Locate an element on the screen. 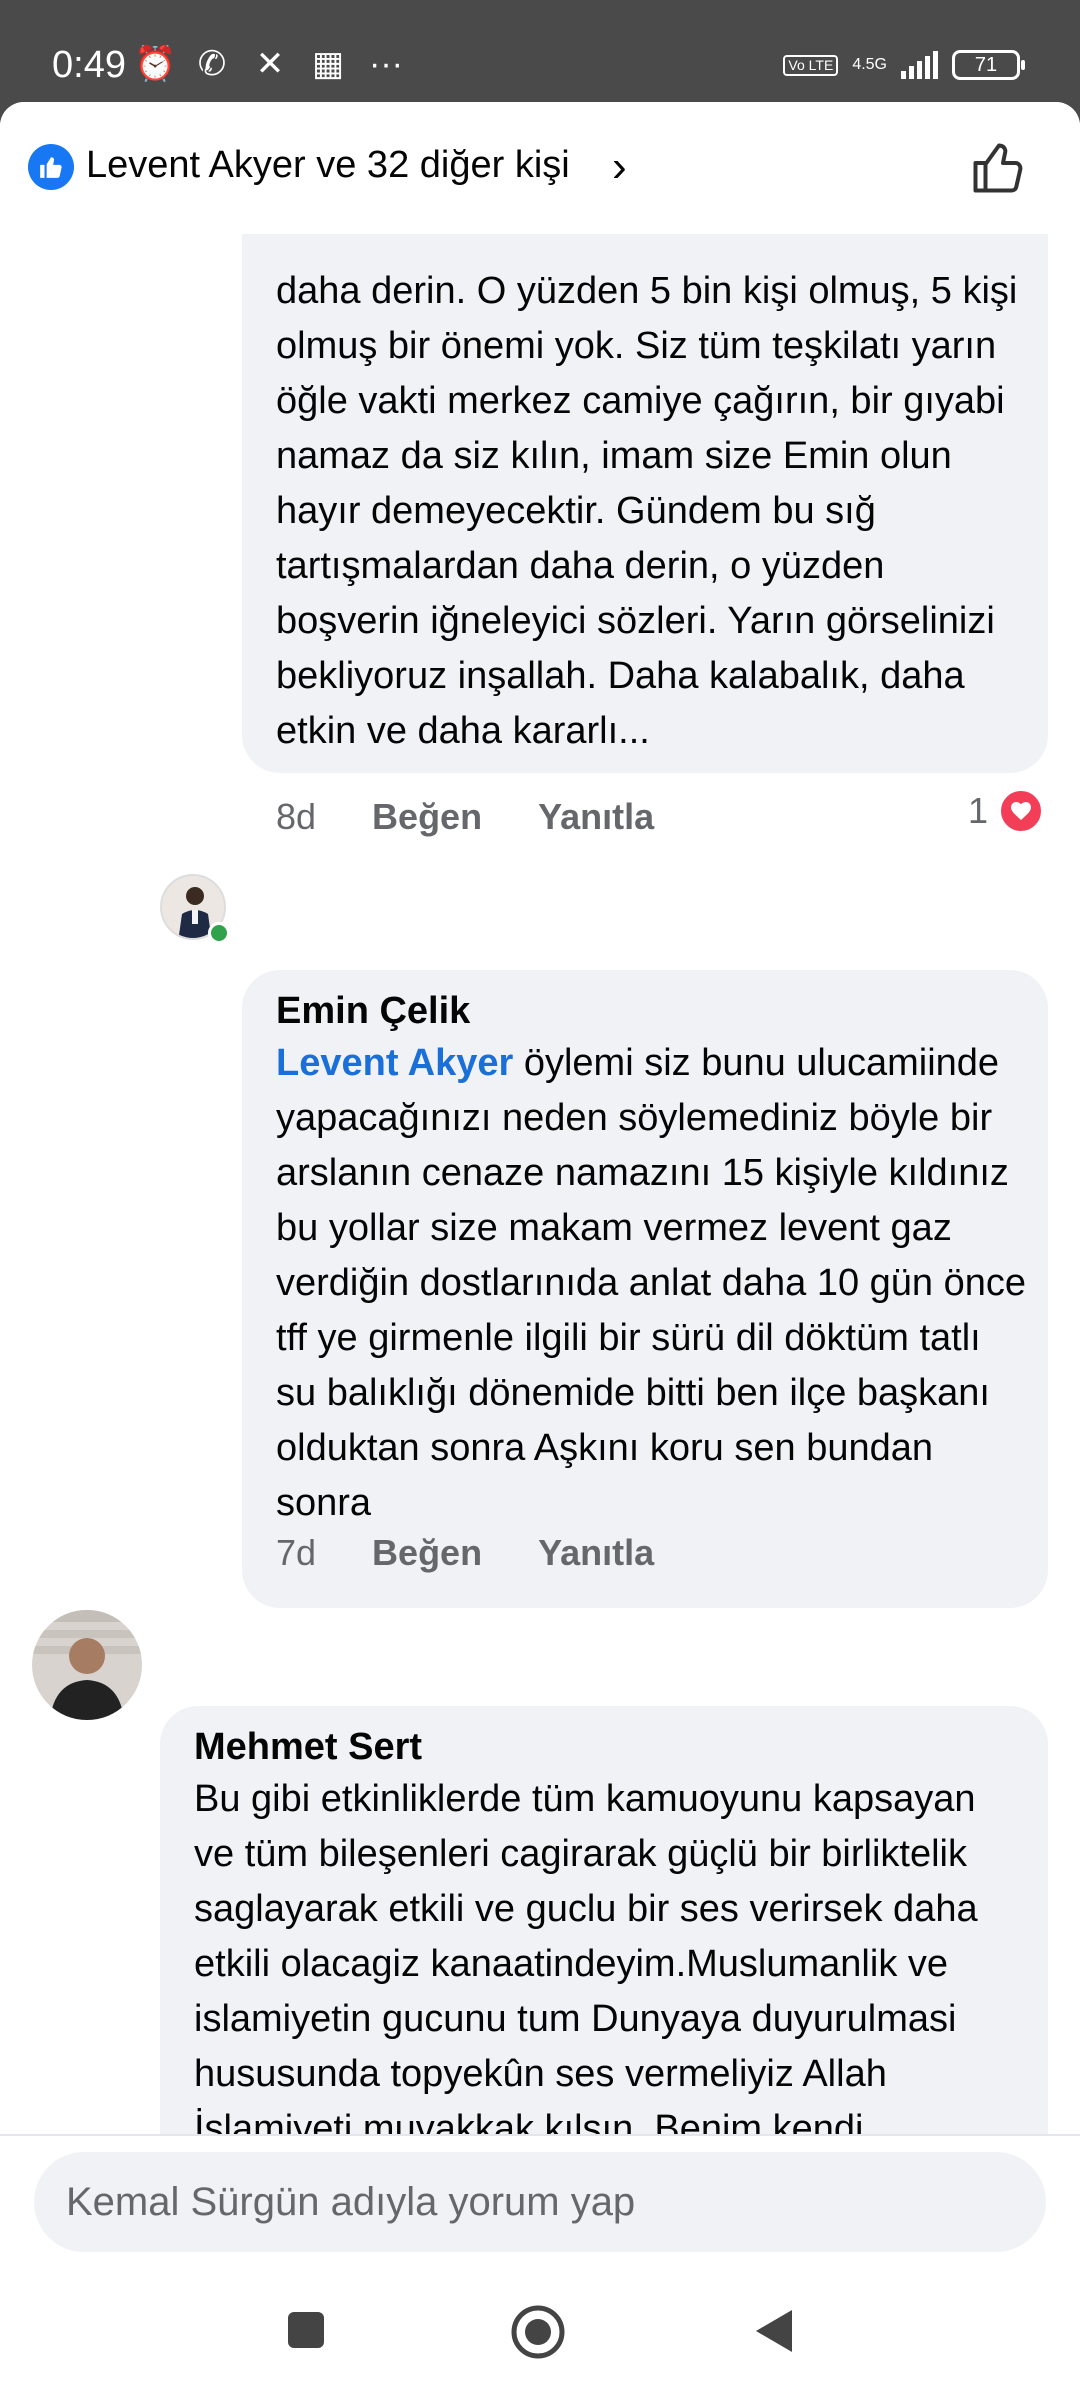  status-bar: 0:49 ⏰ ✆ ✕ ▦ ··· Vo LTE 4.5G 71 is located at coordinates (540, 52).